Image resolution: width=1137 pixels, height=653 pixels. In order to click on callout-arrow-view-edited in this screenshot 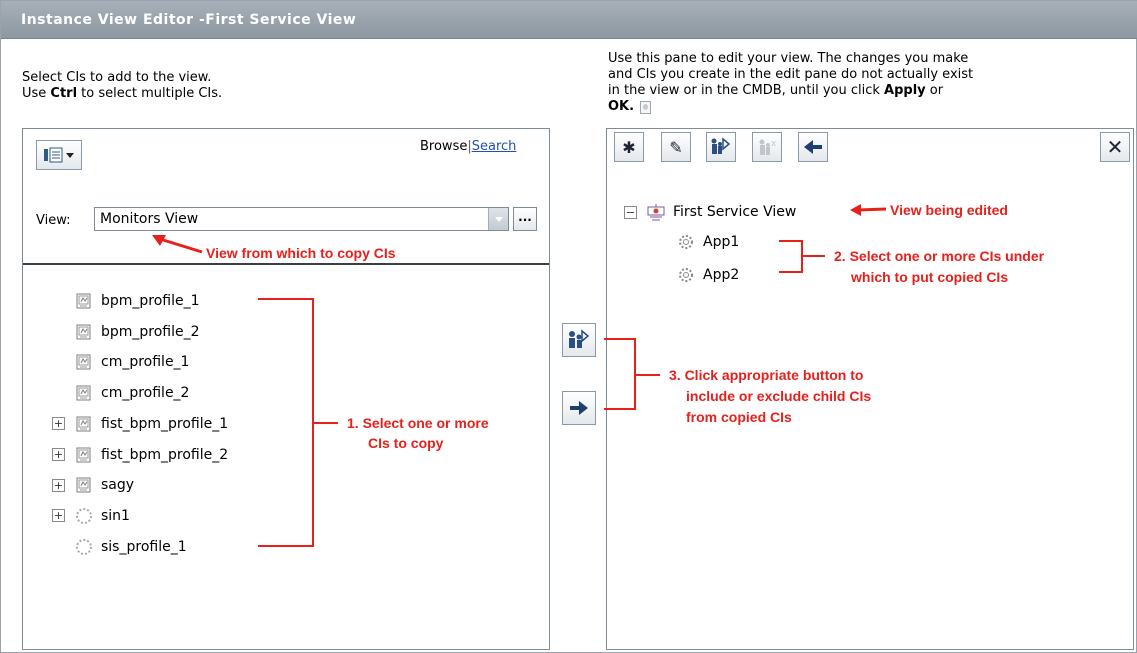, I will do `click(868, 210)`.